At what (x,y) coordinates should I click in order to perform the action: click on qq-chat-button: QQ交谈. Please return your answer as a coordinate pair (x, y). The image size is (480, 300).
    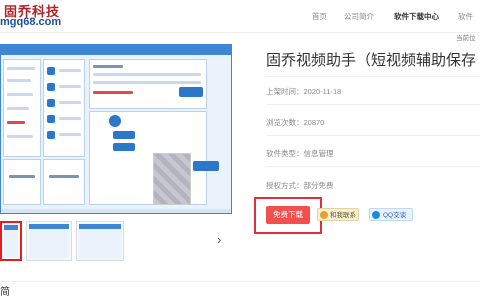
    Looking at the image, I should click on (391, 214).